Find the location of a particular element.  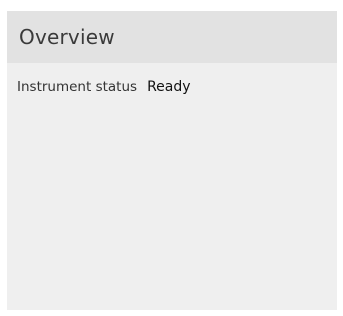

overview-title: Overview is located at coordinates (67, 37).